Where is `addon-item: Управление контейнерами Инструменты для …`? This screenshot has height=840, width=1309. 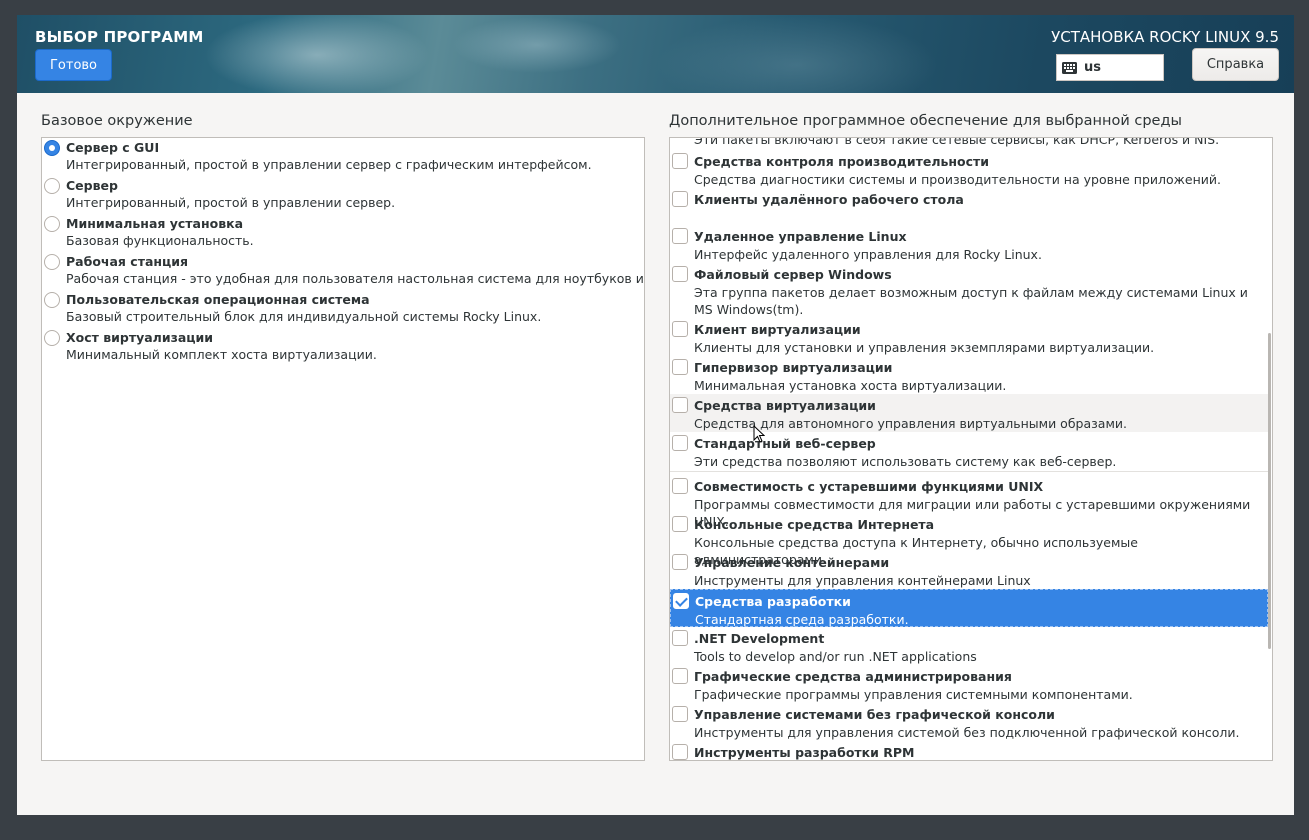 addon-item: Управление контейнерами Инструменты для … is located at coordinates (969, 570).